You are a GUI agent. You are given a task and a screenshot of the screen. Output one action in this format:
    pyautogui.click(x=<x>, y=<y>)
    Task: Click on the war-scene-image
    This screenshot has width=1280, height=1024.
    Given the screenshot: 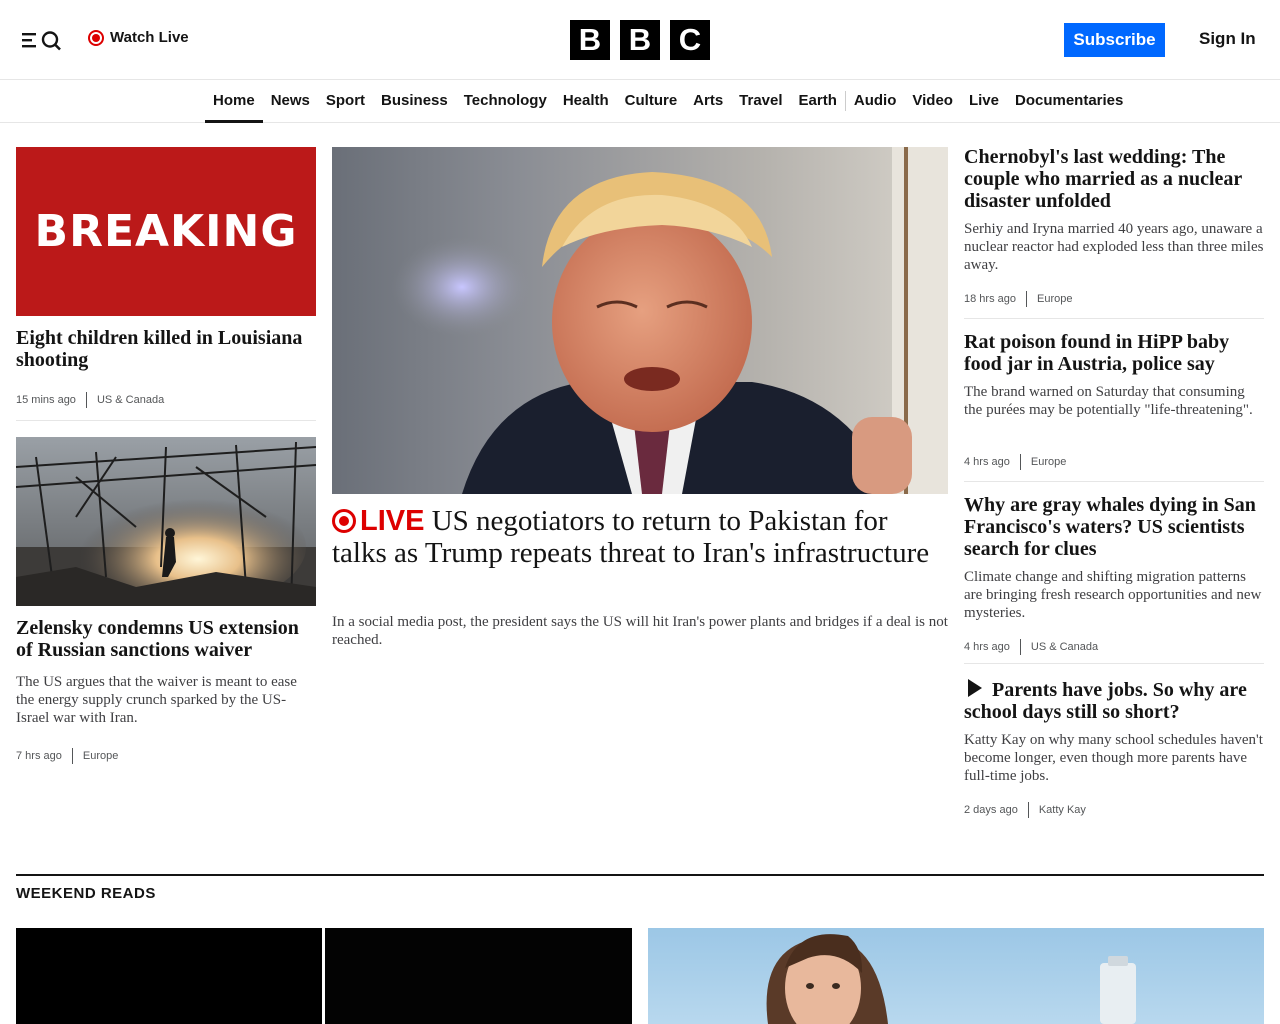 What is the action you would take?
    pyautogui.click(x=166, y=521)
    